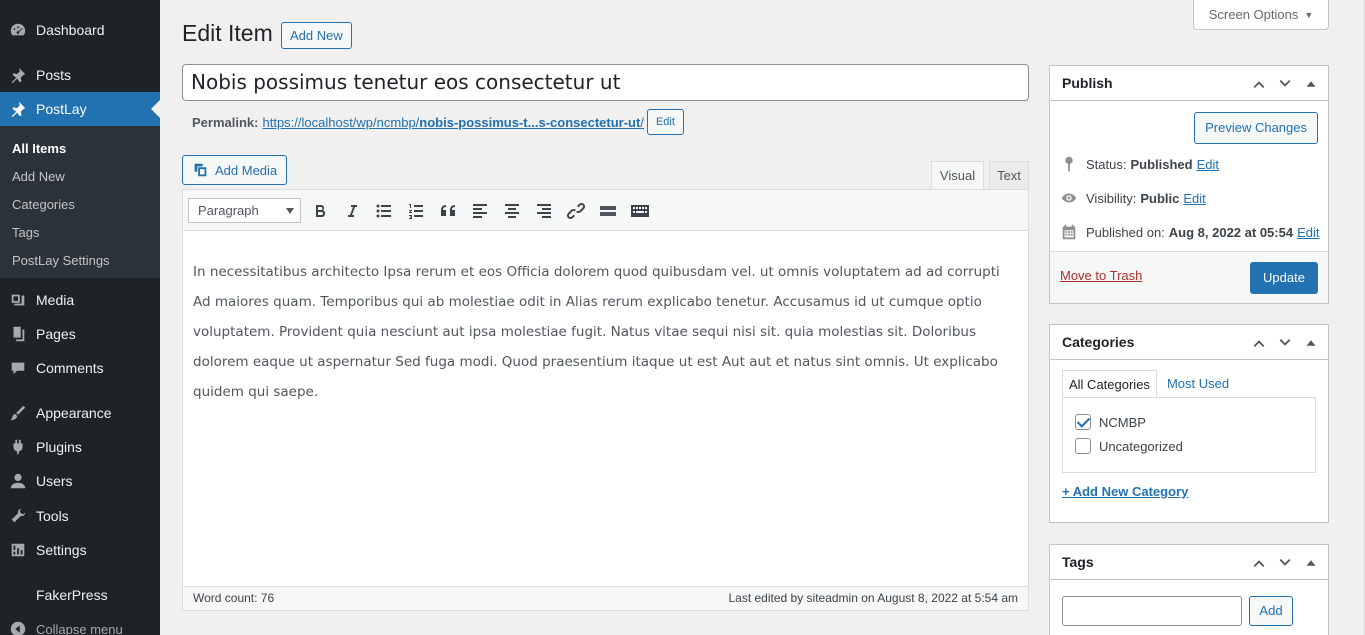 The height and width of the screenshot is (635, 1365). I want to click on box-controls, so click(1285, 342).